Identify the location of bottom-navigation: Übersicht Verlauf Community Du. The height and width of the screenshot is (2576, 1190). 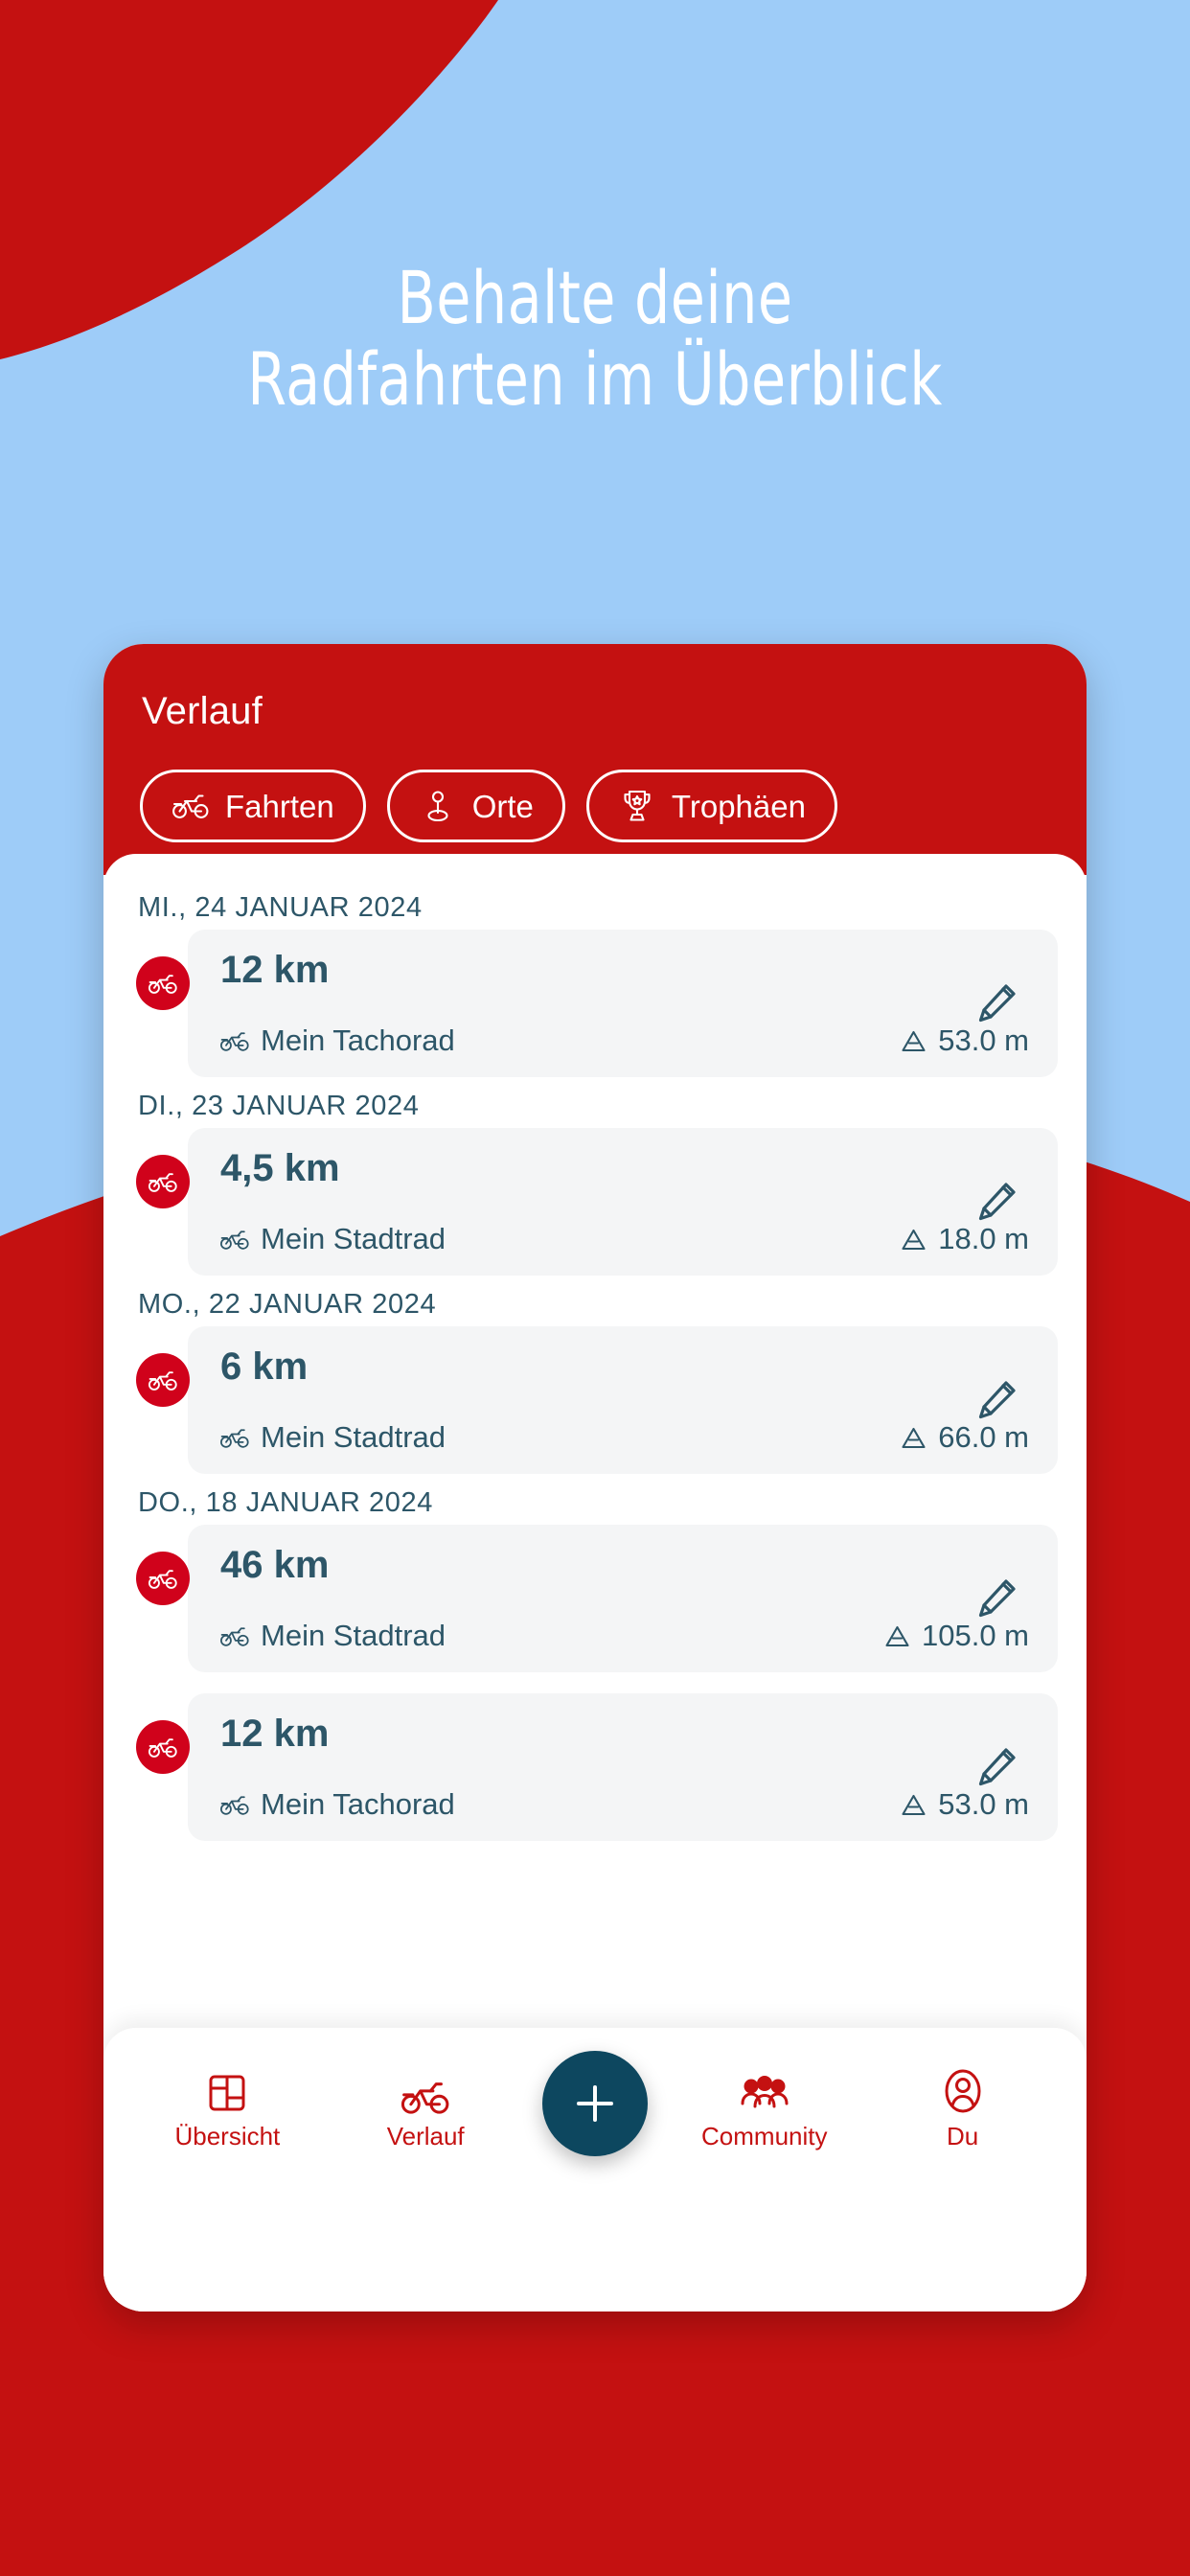
(595, 2170).